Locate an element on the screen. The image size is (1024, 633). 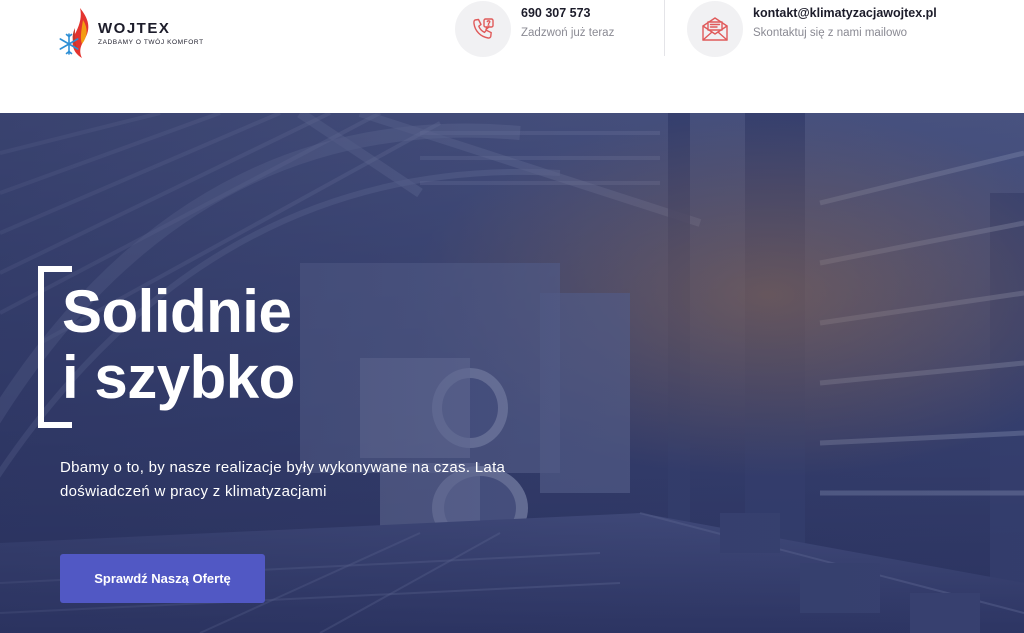
phone-subtitle: Zadzwoń już teraz is located at coordinates (568, 32).